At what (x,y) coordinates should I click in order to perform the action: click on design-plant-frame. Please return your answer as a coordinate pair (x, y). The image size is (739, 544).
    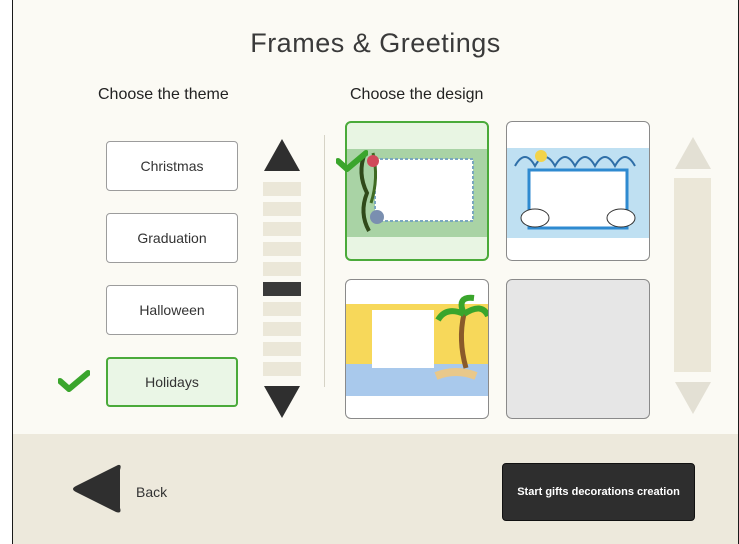
    Looking at the image, I should click on (417, 191).